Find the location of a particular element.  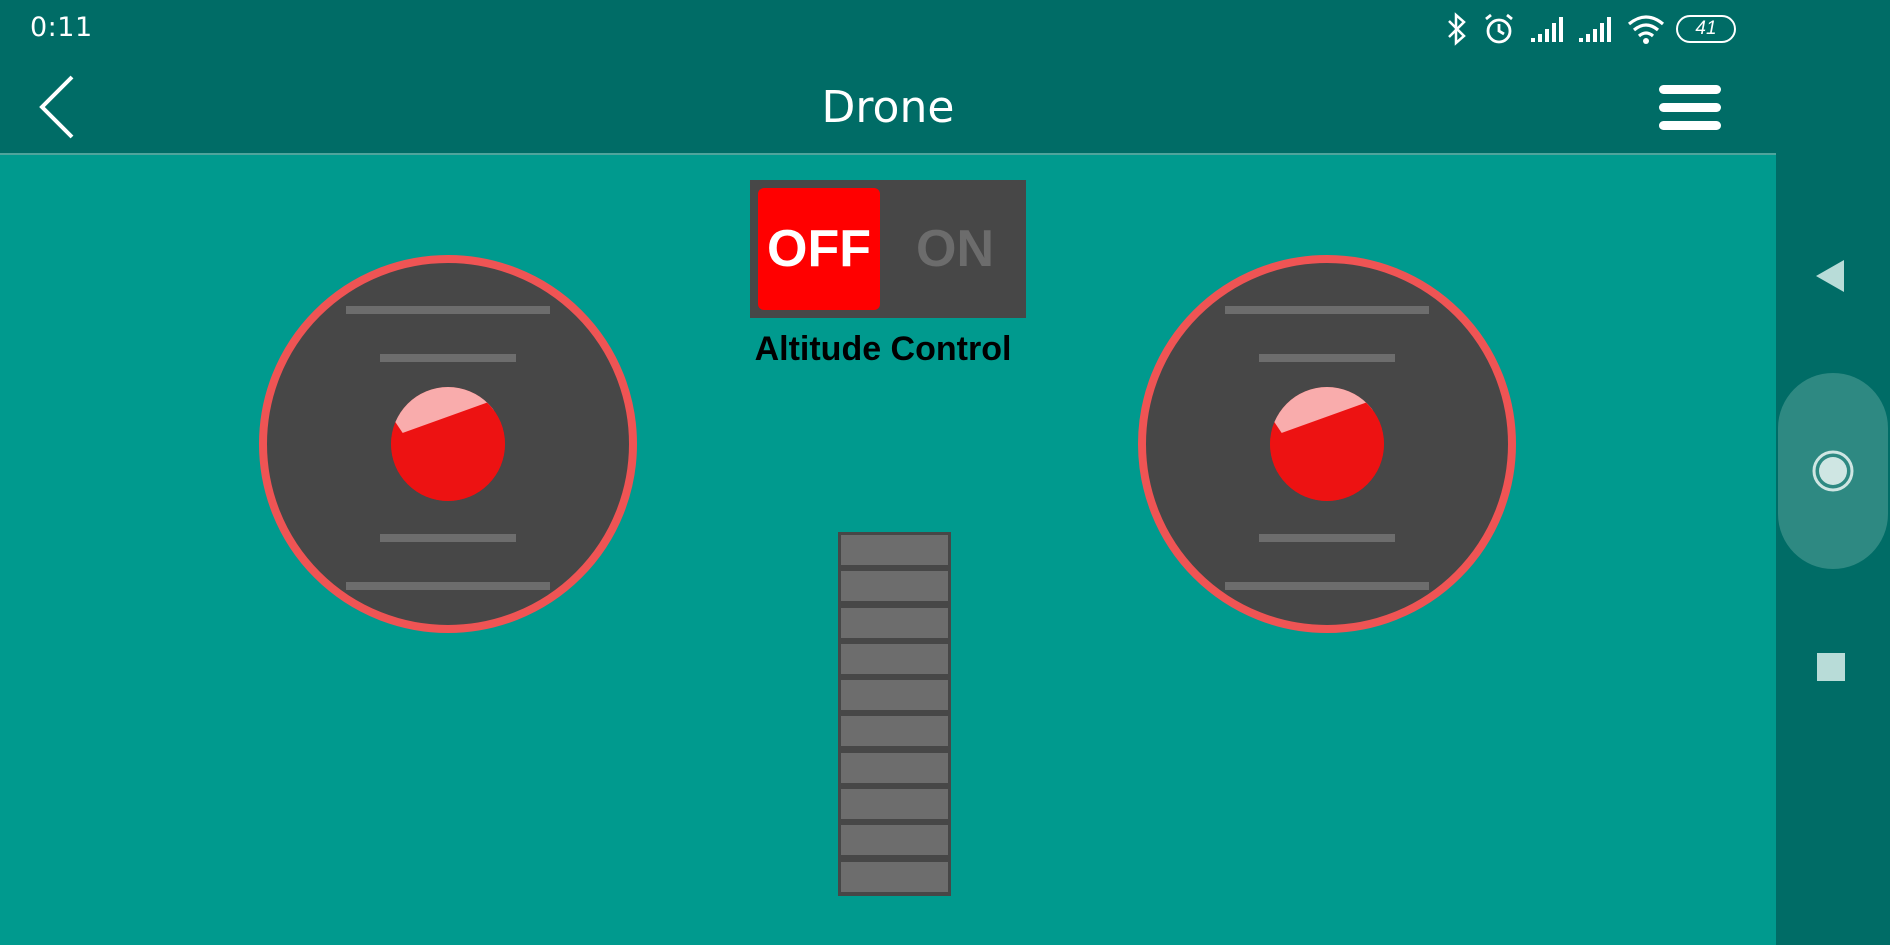

nav-recents-button is located at coordinates (1831, 667).